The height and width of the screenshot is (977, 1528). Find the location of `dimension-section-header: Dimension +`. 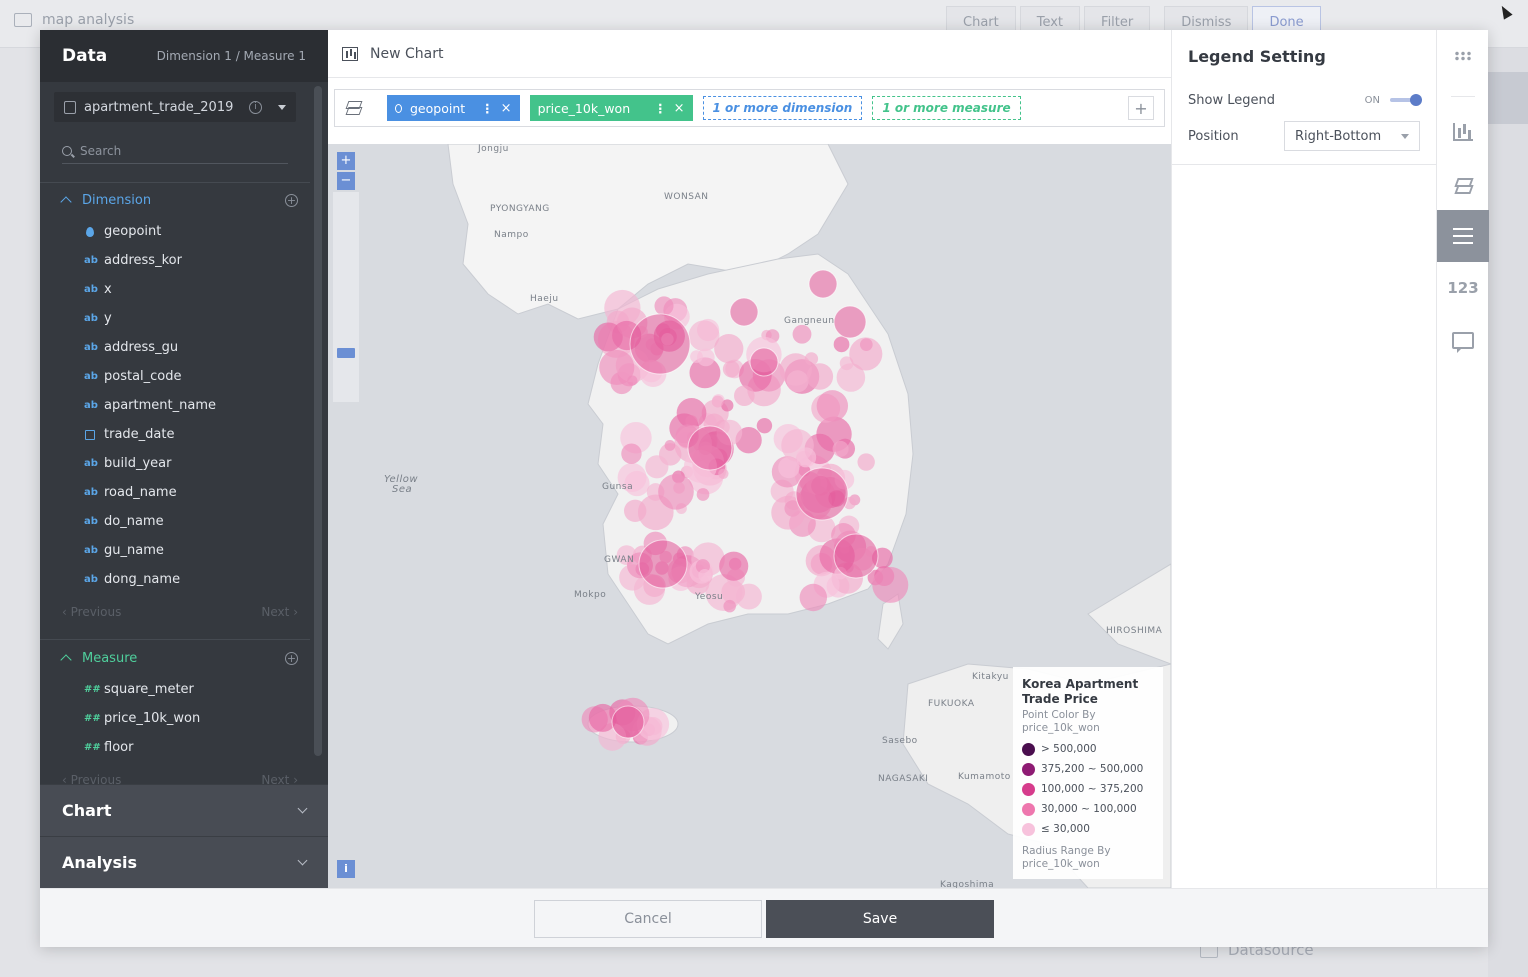

dimension-section-header: Dimension + is located at coordinates (179, 200).